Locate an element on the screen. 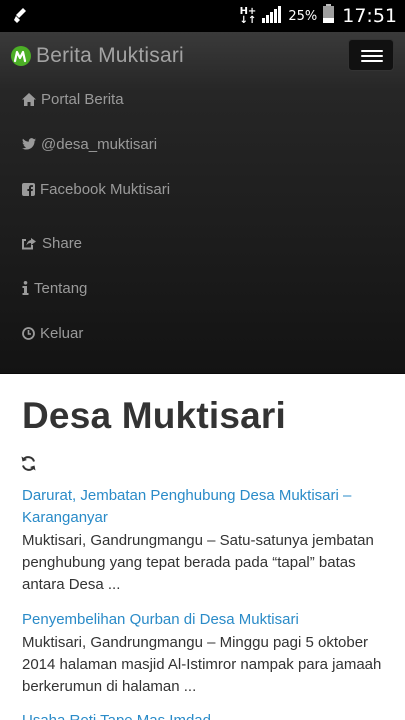 This screenshot has width=405, height=720. home-icon is located at coordinates (29, 99).